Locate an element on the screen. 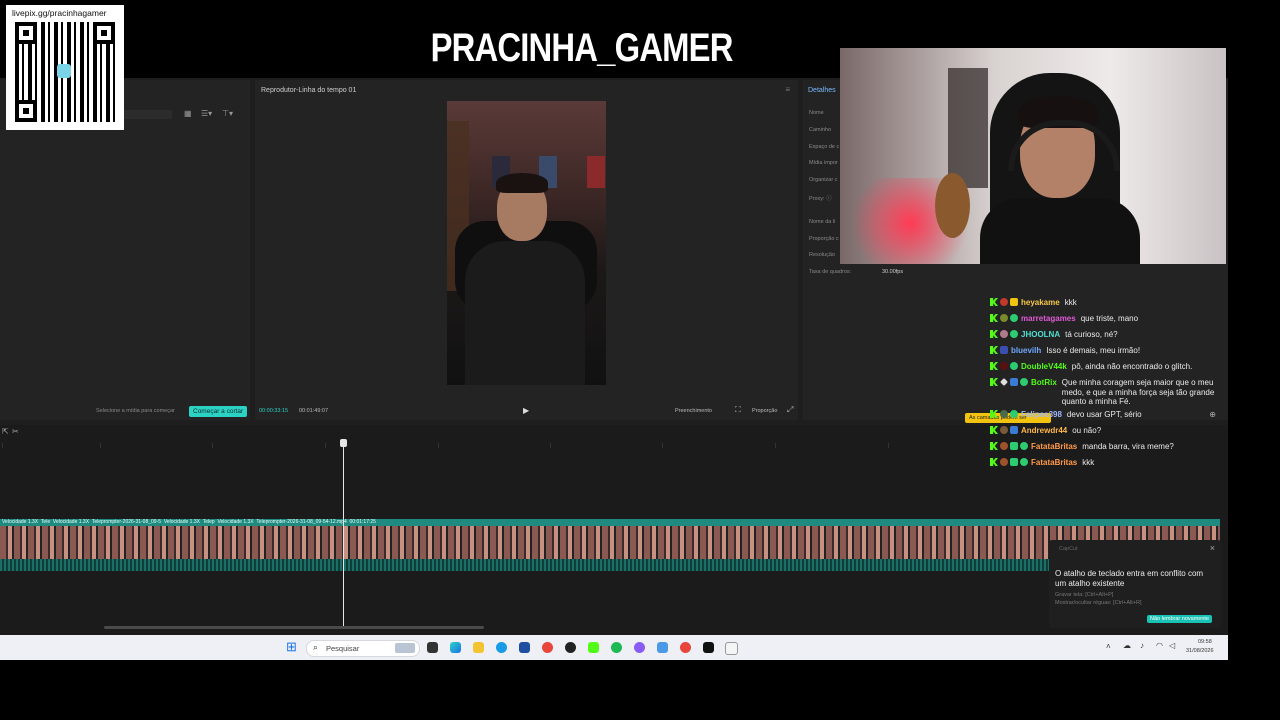 The image size is (1280, 720). info-icon: ⊕ is located at coordinates (1212, 415).